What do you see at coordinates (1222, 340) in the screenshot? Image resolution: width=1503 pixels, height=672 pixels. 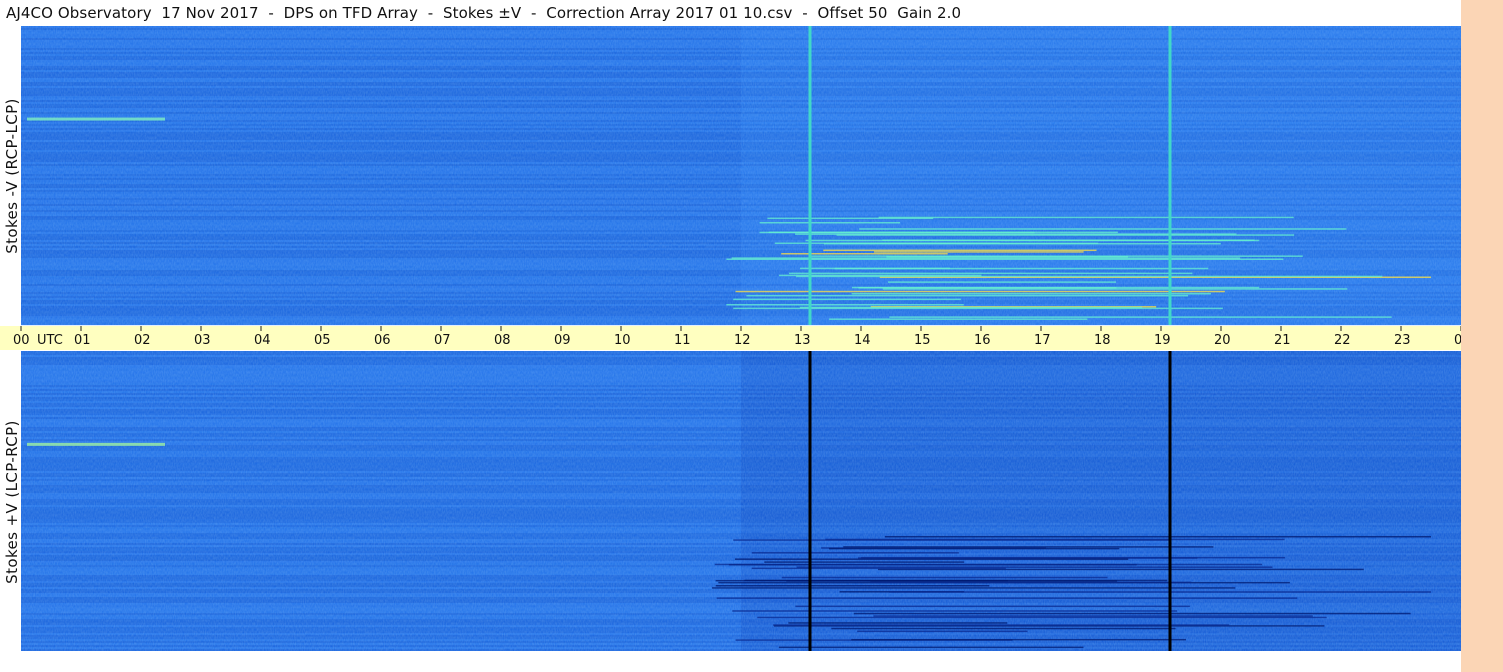 I see `x-tick-label: 20` at bounding box center [1222, 340].